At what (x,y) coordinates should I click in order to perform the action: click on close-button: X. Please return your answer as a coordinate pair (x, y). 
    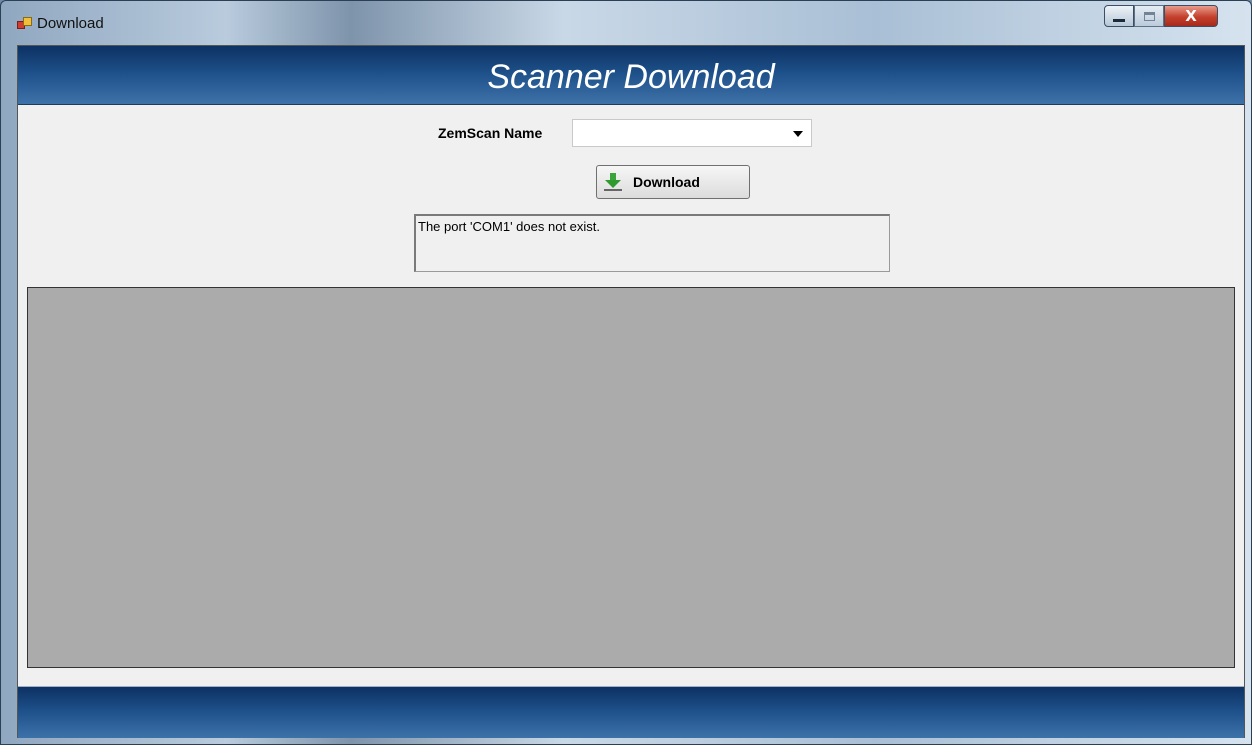
    Looking at the image, I should click on (1191, 16).